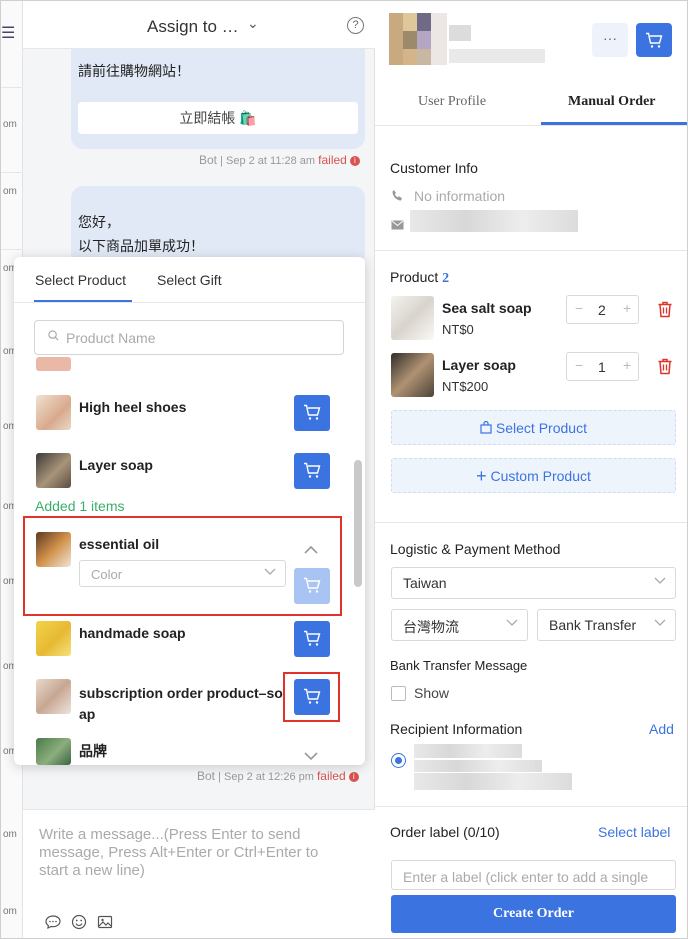  Describe the element at coordinates (488, 428) in the screenshot. I see `bag-icon` at that location.